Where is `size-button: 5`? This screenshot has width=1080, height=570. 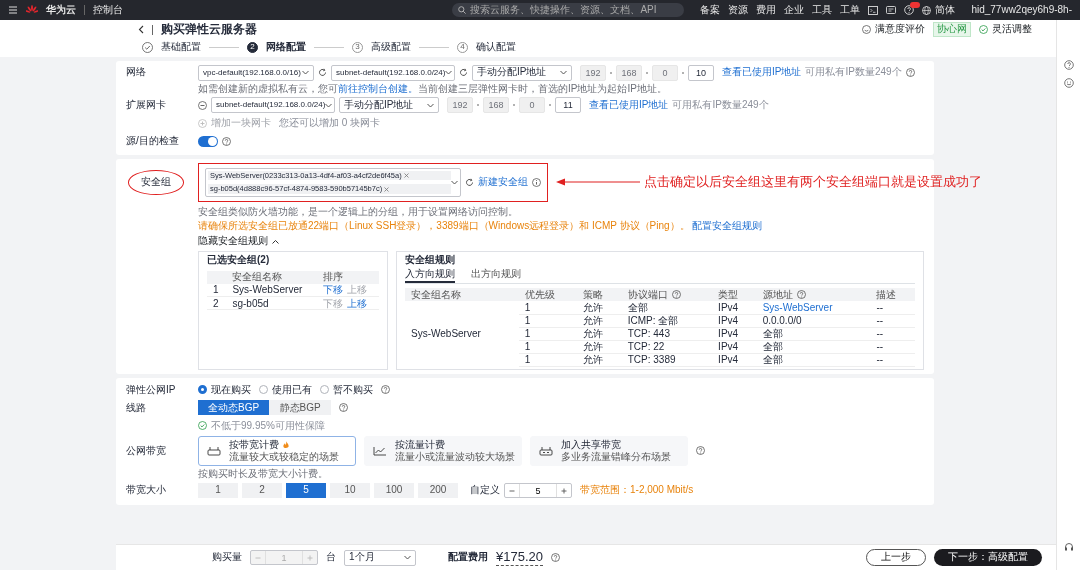
size-button: 5 is located at coordinates (306, 491).